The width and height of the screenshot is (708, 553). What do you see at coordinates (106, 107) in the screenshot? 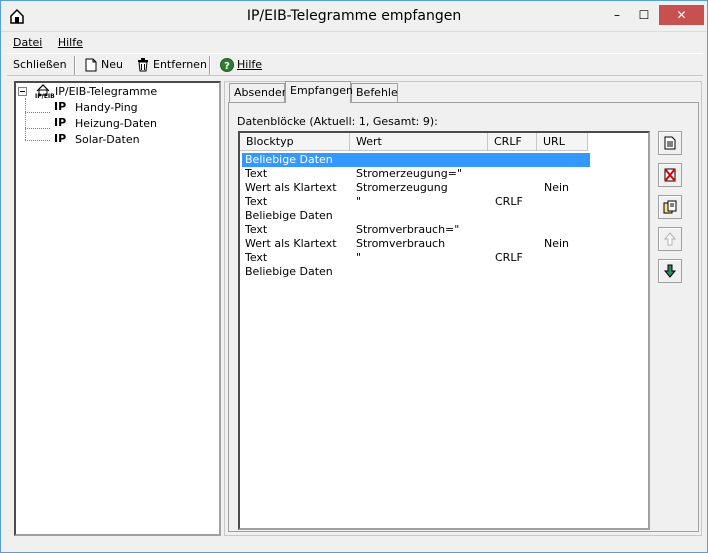
I see `tree-item-label: Handy-Ping` at bounding box center [106, 107].